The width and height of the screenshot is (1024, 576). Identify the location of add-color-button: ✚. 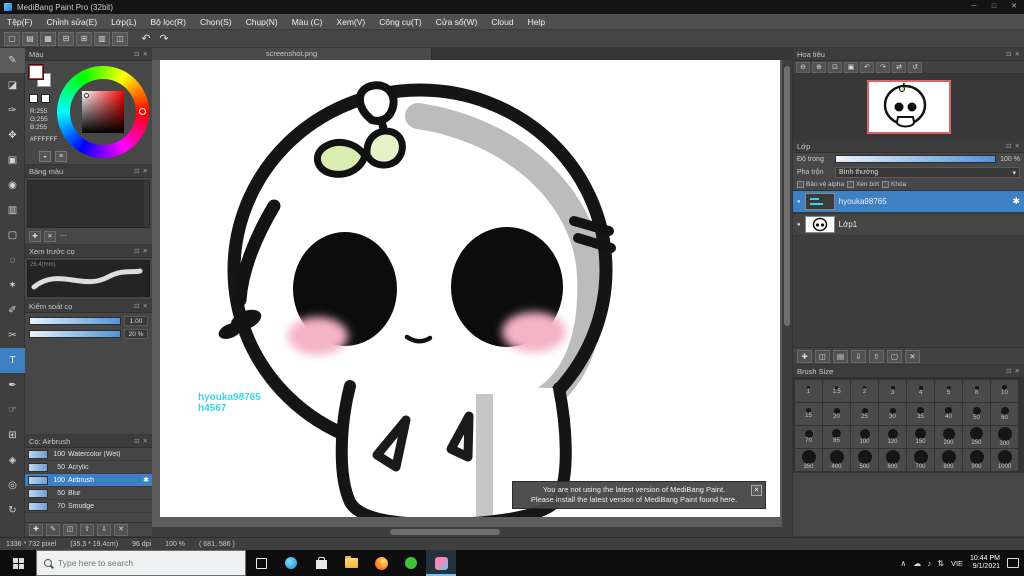
(35, 236).